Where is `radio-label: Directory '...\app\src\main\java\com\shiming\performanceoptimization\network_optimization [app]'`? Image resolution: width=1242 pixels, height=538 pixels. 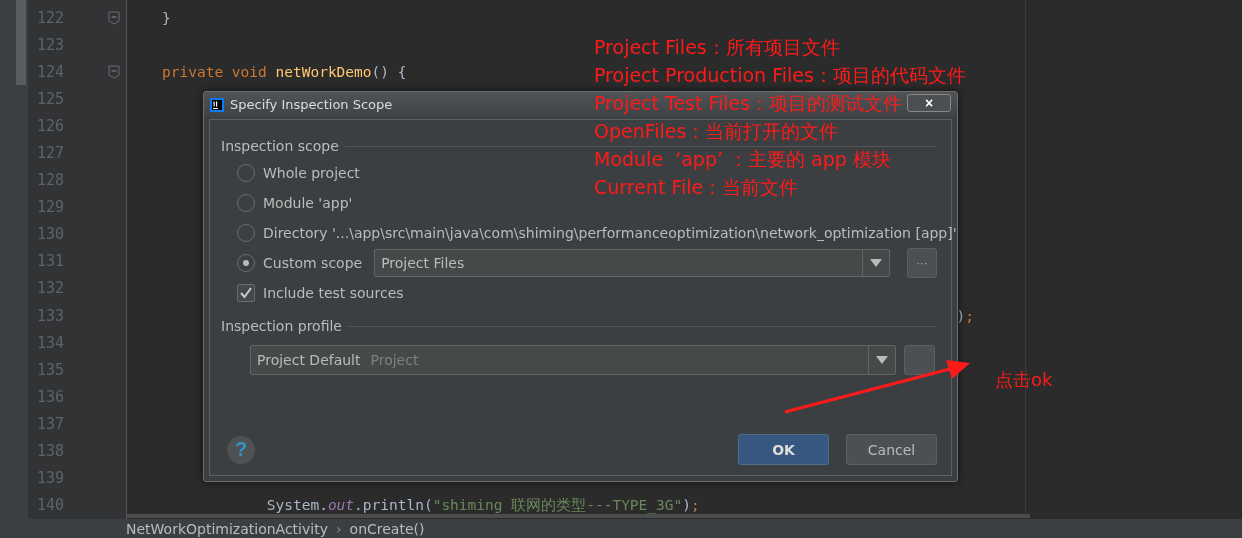 radio-label: Directory '...\app\src\main\java\com\shiming\performanceoptimization\network_optimization [app]' is located at coordinates (610, 233).